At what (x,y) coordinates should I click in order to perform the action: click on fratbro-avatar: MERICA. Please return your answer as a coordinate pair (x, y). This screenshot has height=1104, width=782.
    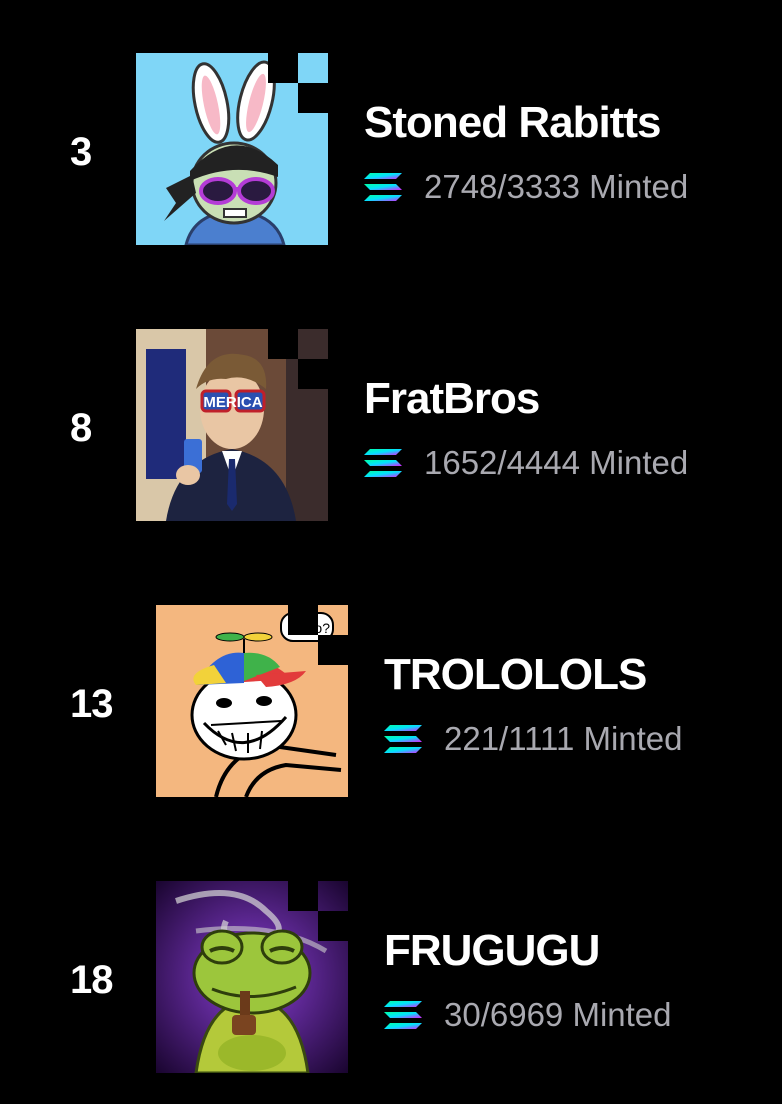
    Looking at the image, I should click on (232, 425).